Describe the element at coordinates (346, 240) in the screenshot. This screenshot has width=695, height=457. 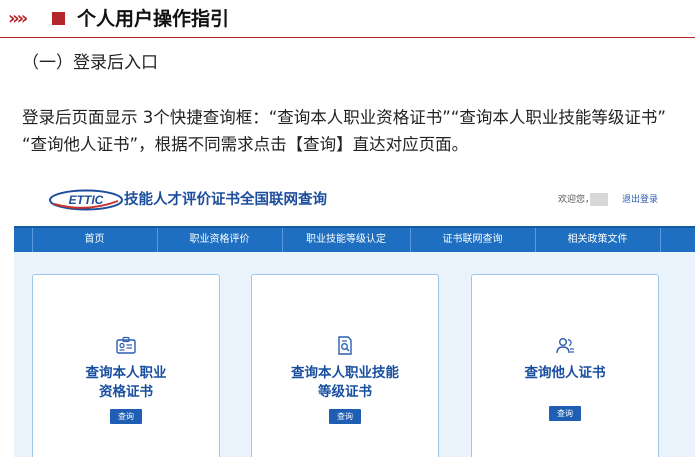
I see `nav-item-skill-level: 职业技能等级认定` at that location.